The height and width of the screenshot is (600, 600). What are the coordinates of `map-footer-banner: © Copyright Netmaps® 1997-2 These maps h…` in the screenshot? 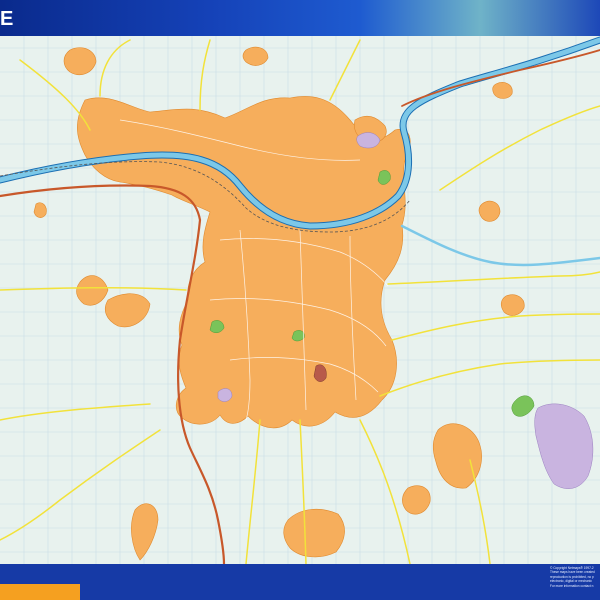 It's located at (300, 582).